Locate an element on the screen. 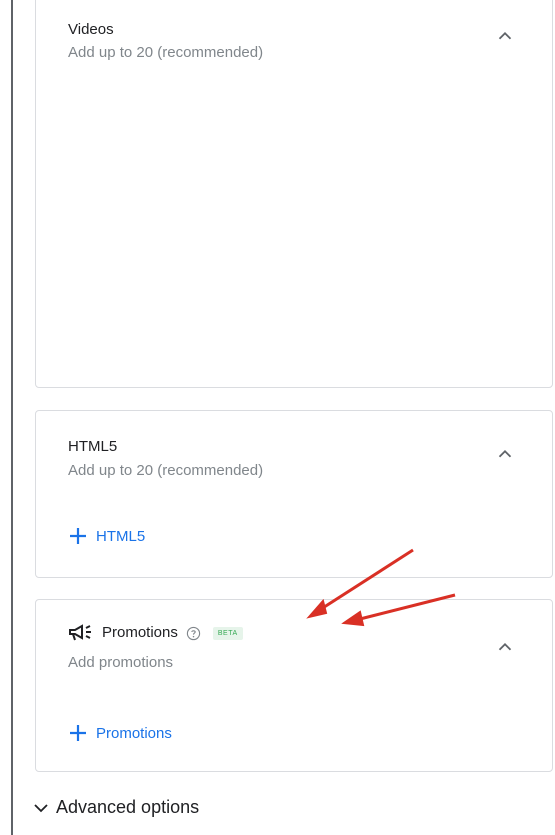 The width and height of the screenshot is (555, 835). help-circle-icon is located at coordinates (193, 633).